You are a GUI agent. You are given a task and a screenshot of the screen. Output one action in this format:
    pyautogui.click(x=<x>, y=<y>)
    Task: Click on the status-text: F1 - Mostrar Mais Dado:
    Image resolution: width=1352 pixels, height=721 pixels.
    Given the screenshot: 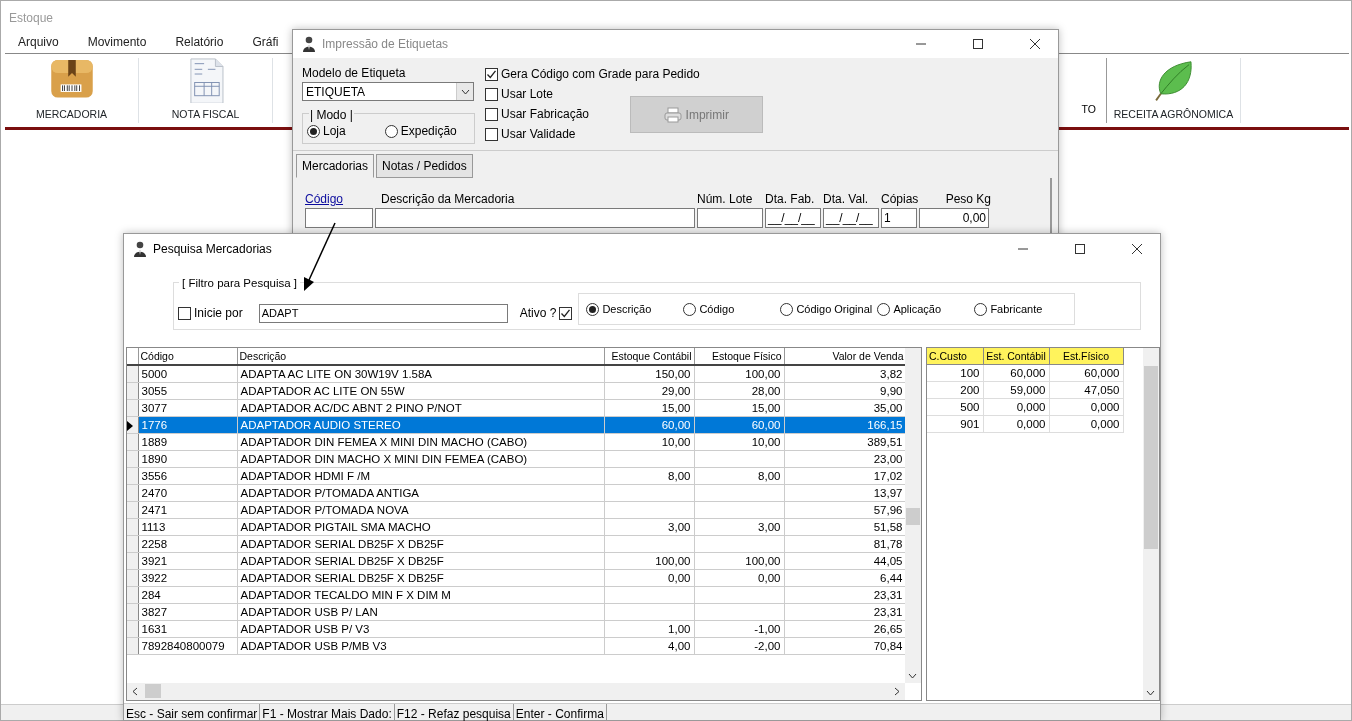 What is the action you would take?
    pyautogui.click(x=327, y=712)
    